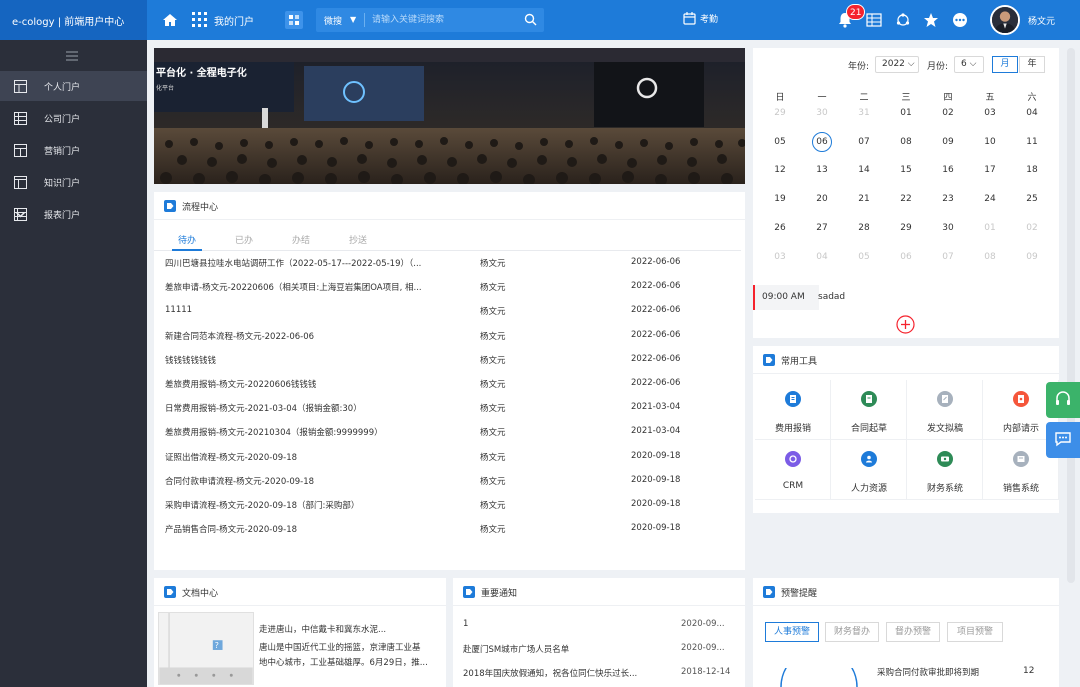 This screenshot has width=1080, height=687. I want to click on sidebar-item-report-portal: 报表门户, so click(73, 214).